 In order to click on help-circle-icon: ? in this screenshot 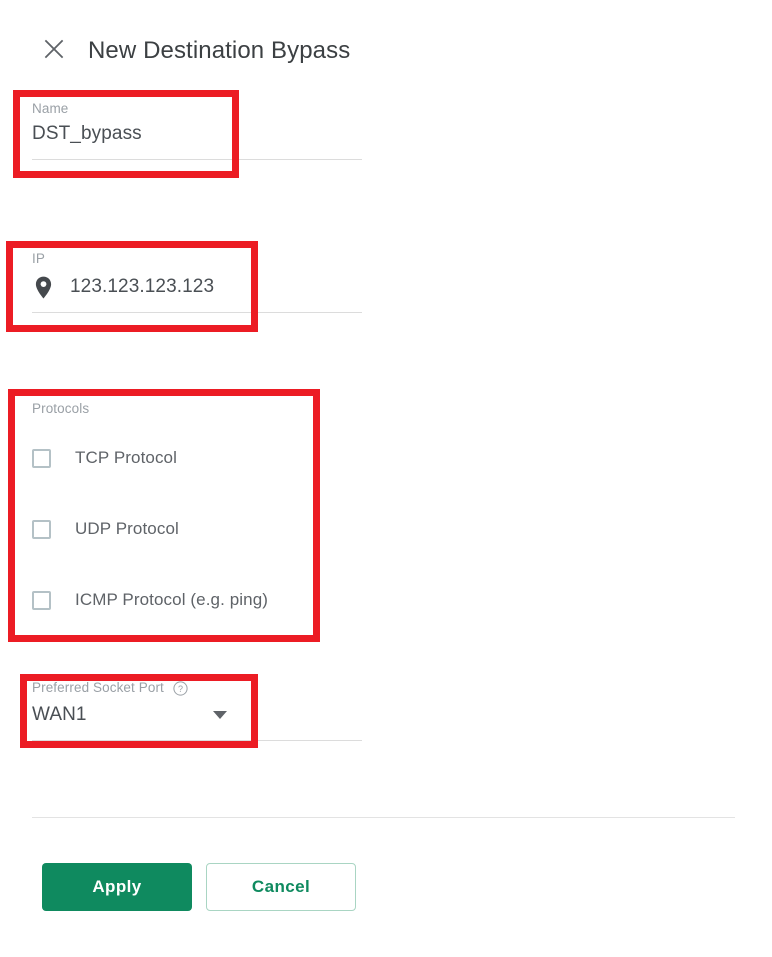, I will do `click(180, 688)`.